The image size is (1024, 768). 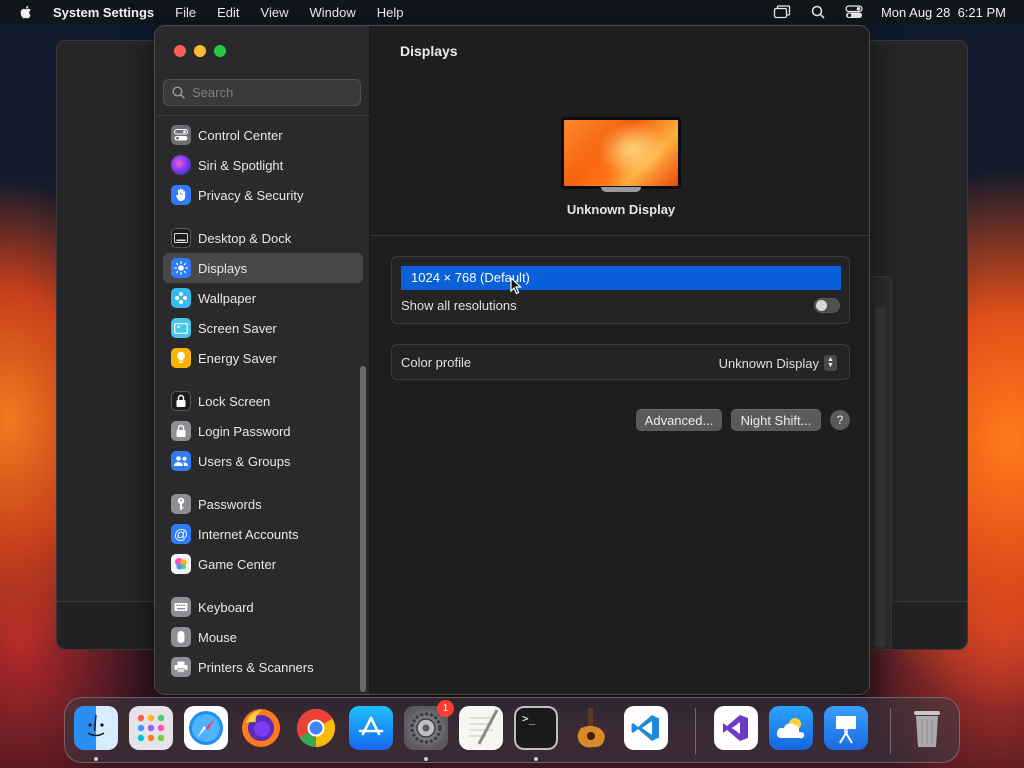 What do you see at coordinates (181, 564) in the screenshot?
I see `game-center-icon` at bounding box center [181, 564].